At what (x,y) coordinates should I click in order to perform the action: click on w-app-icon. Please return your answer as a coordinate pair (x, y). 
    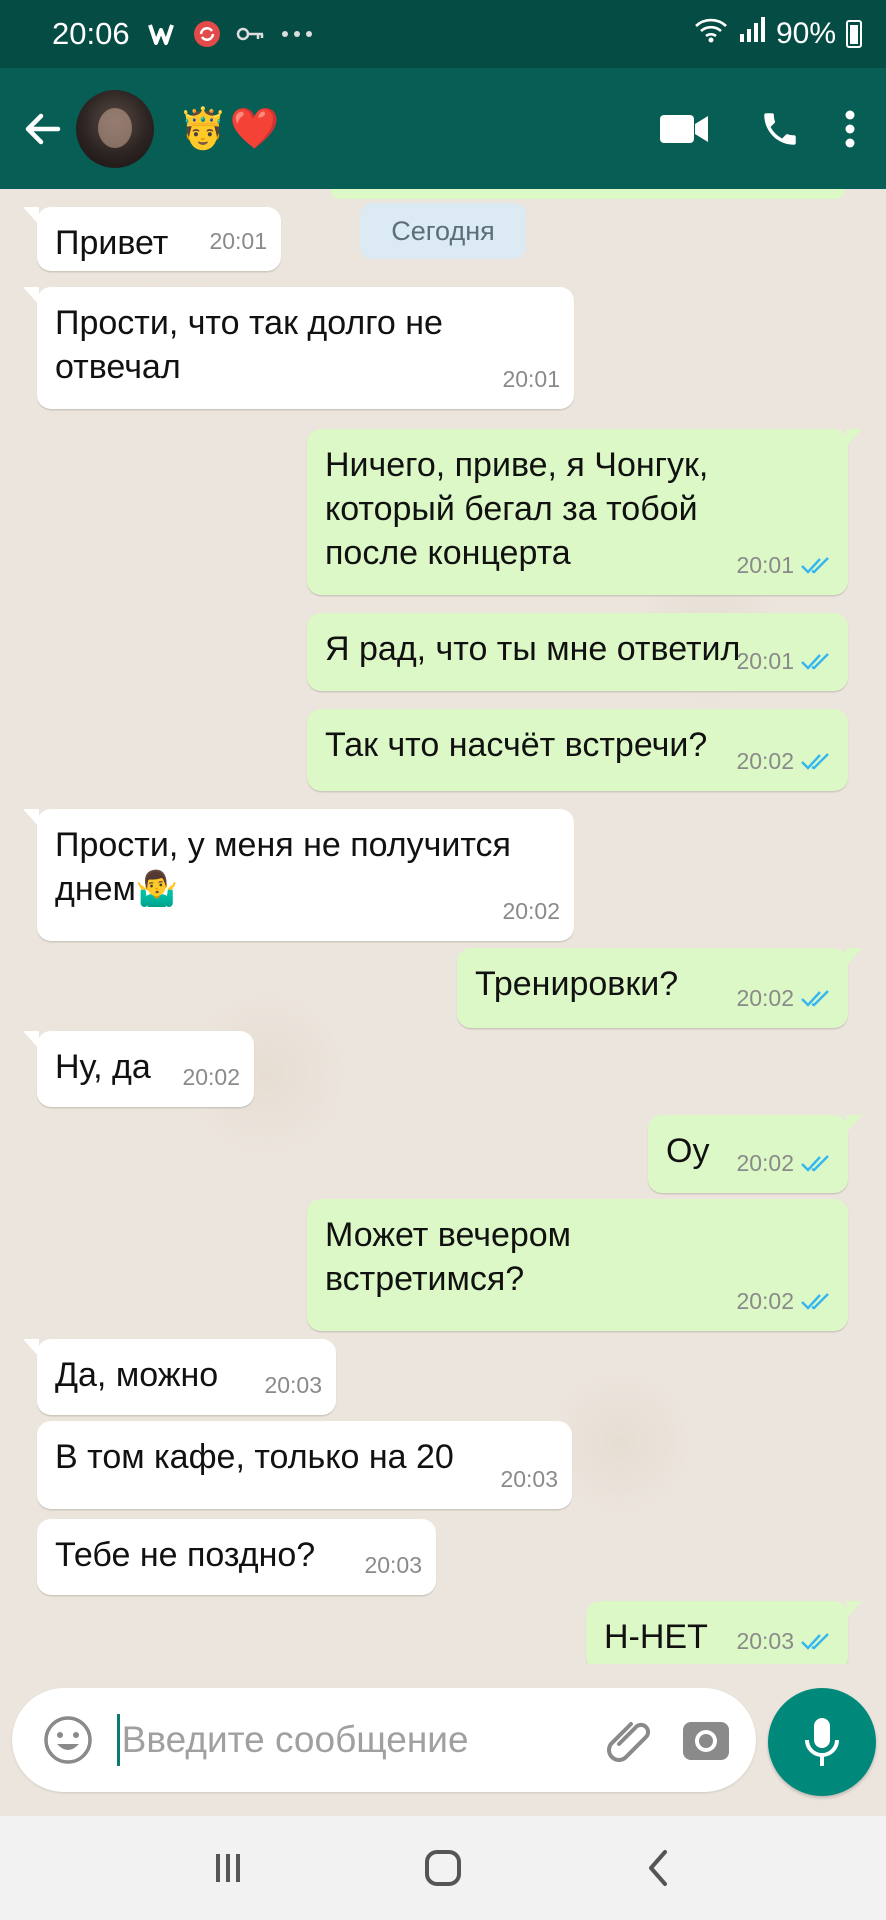
    Looking at the image, I should click on (162, 34).